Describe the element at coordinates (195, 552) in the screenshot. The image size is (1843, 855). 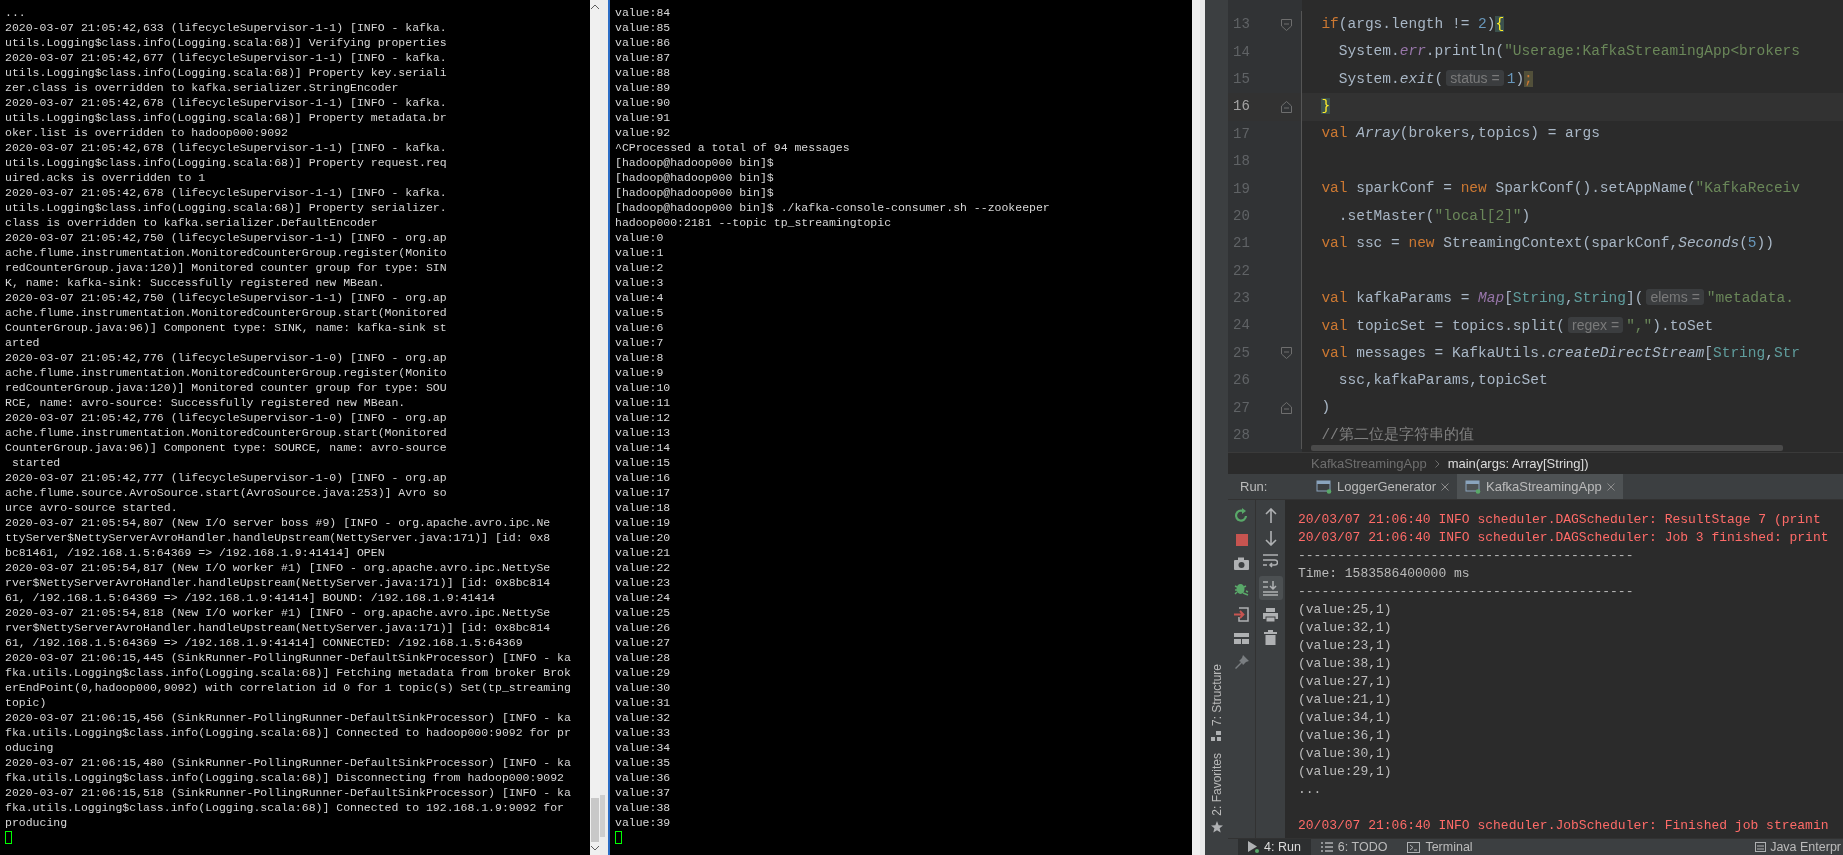
I see `terminal-line: bc81461, /192.168.1.5:64369 => /192.168.1.9:41414] OPEN` at that location.